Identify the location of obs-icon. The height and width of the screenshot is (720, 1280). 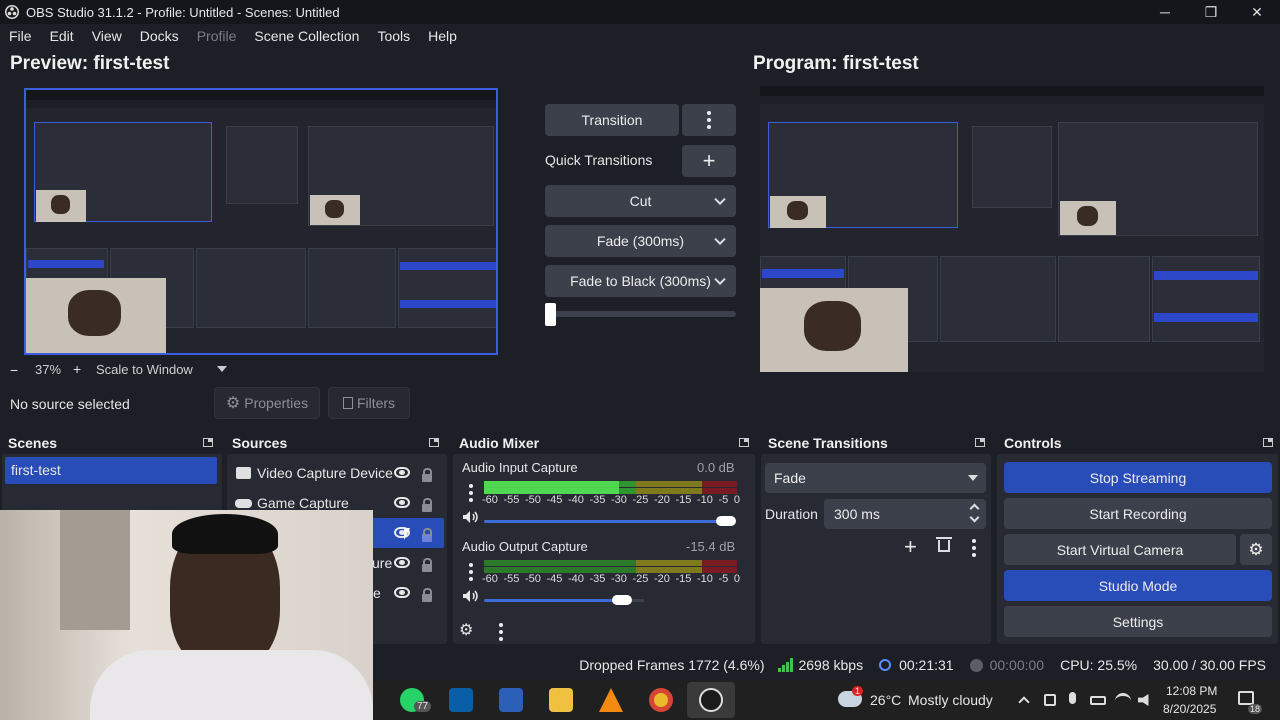
(711, 700).